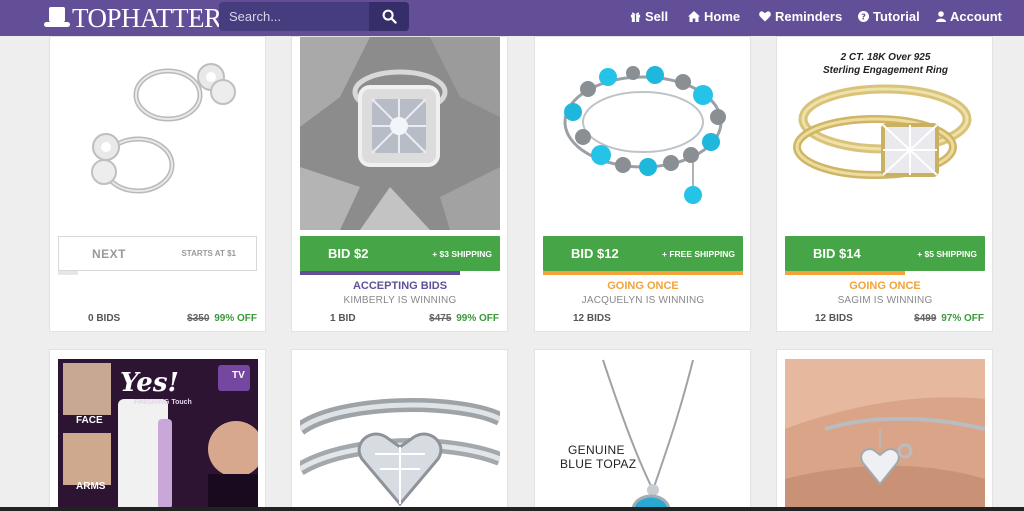 This screenshot has width=1024, height=511. What do you see at coordinates (947, 253) in the screenshot?
I see `shipping-label: + $5 SHIPPING` at bounding box center [947, 253].